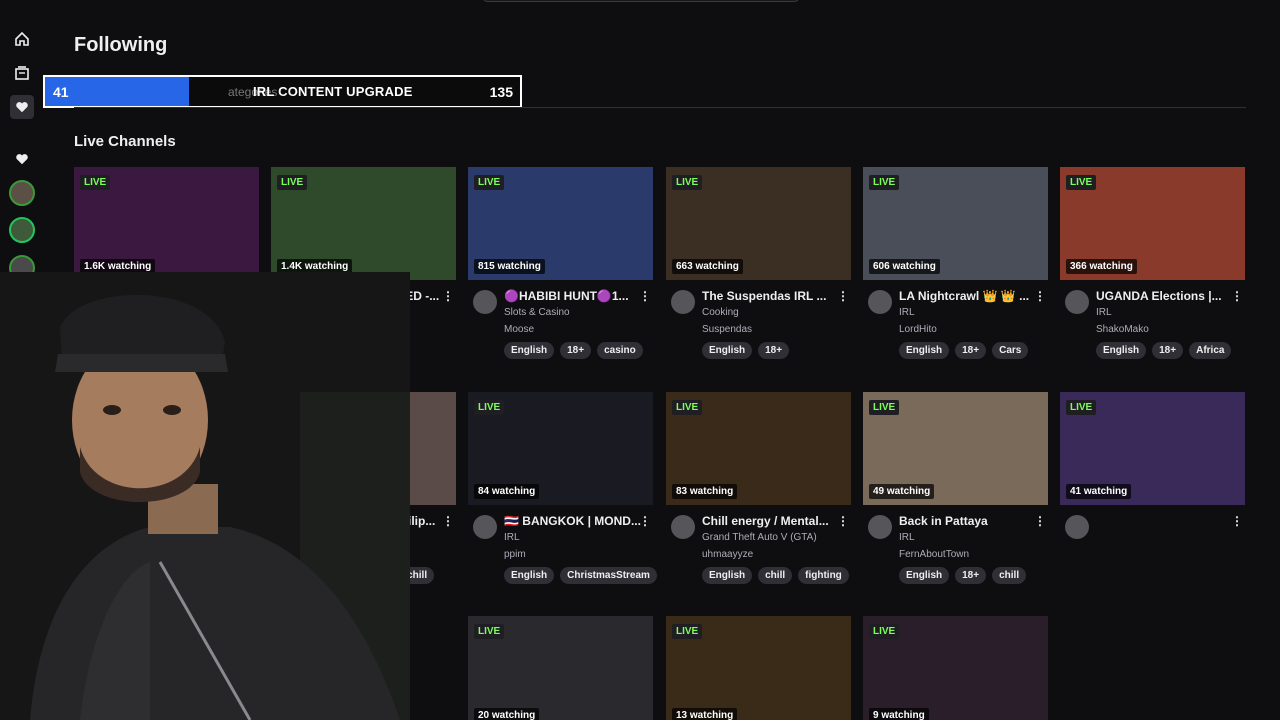  Describe the element at coordinates (660, 107) in the screenshot. I see `tab-divider` at that location.